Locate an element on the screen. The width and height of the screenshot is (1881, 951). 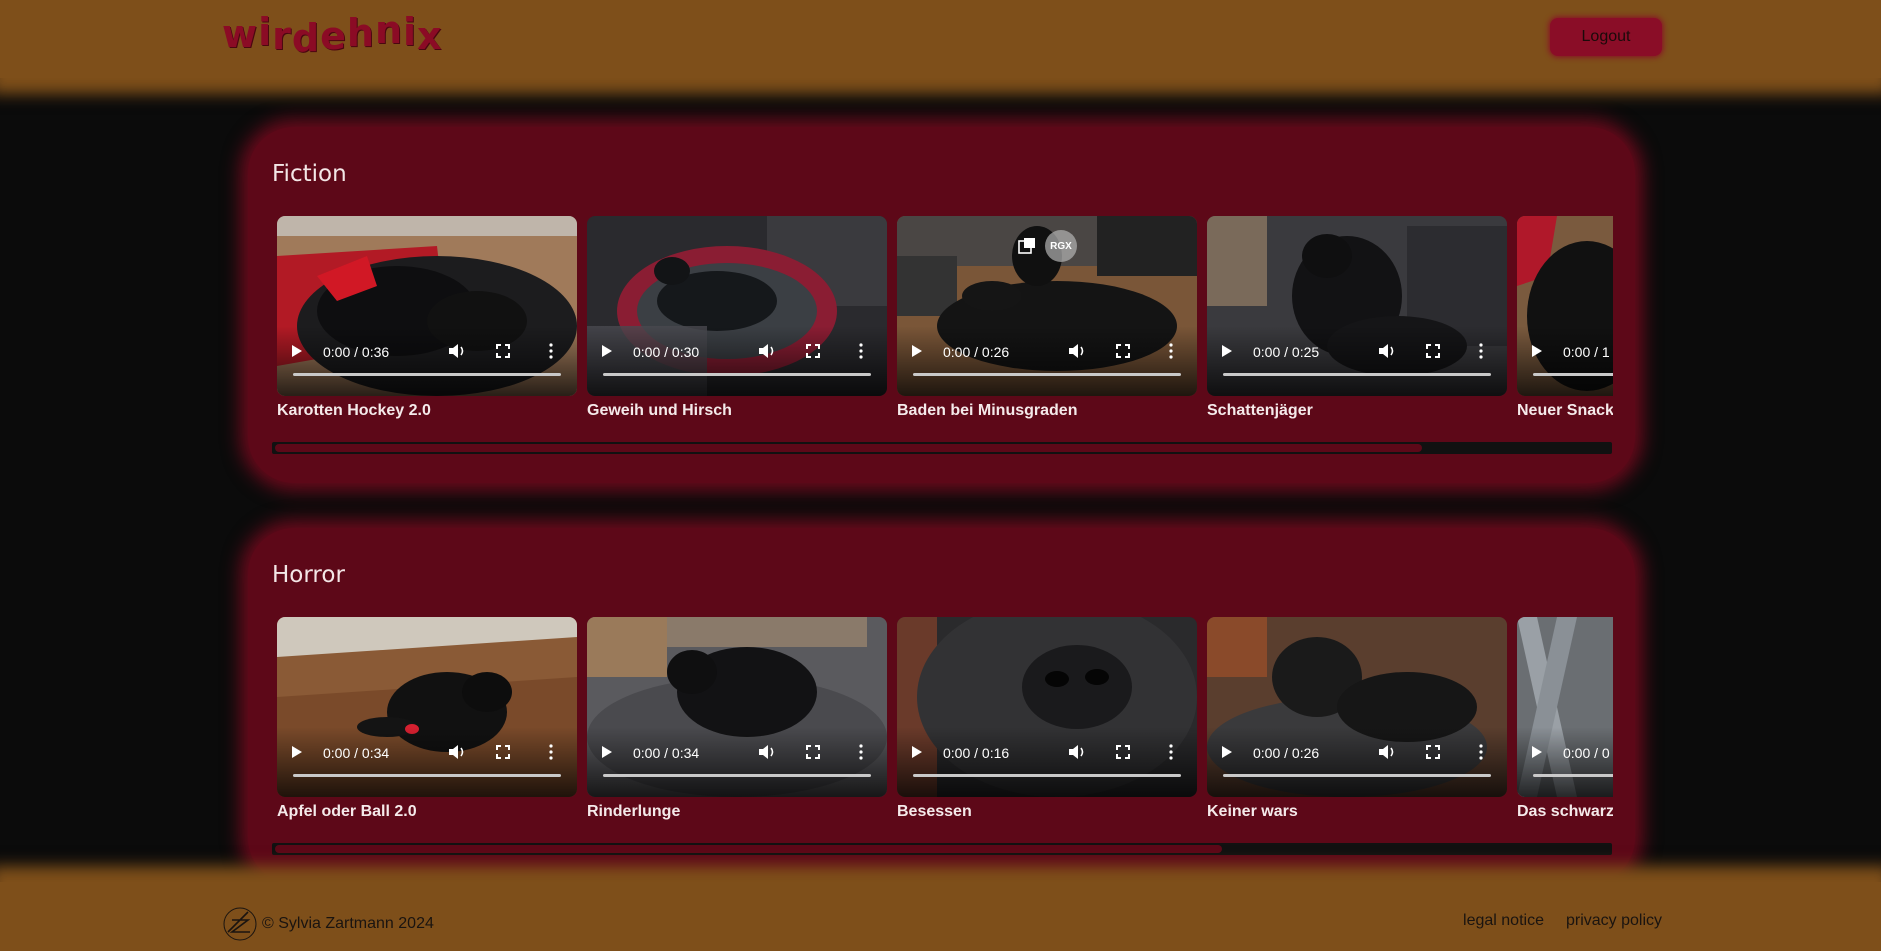
video-time: 0:00 / 0:34 is located at coordinates (666, 753).